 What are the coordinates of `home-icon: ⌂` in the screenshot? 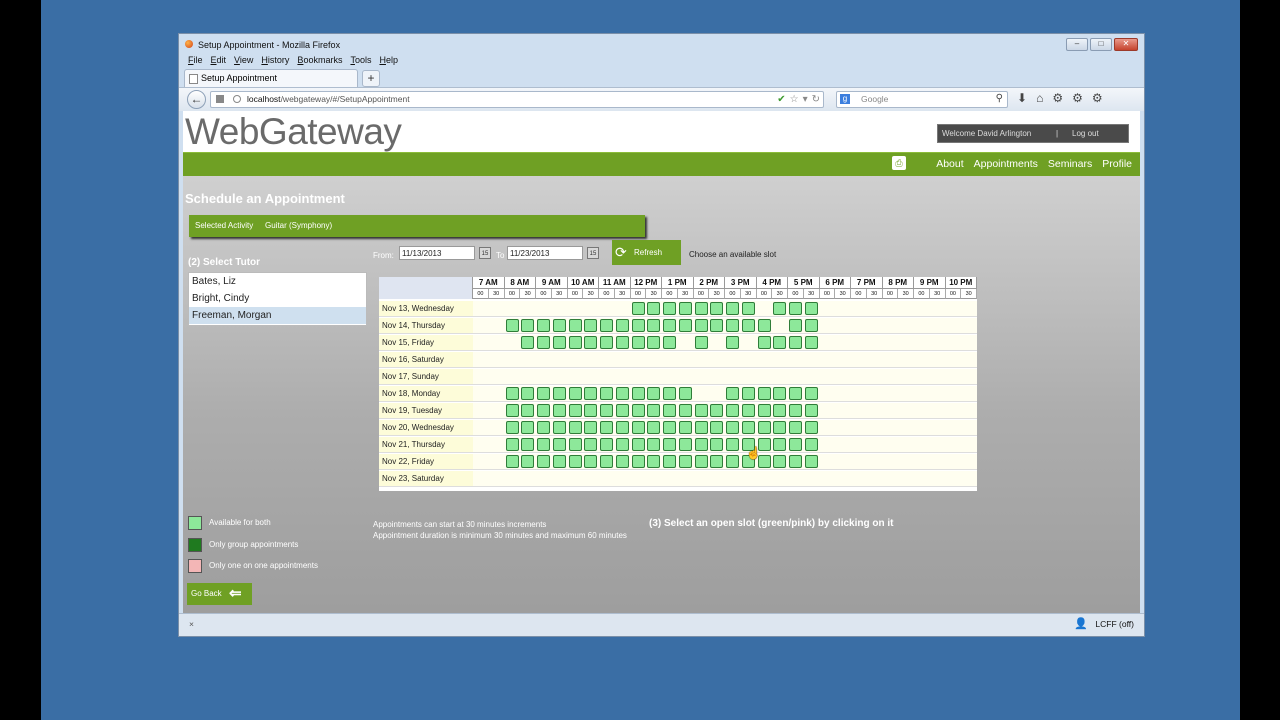 It's located at (1039, 98).